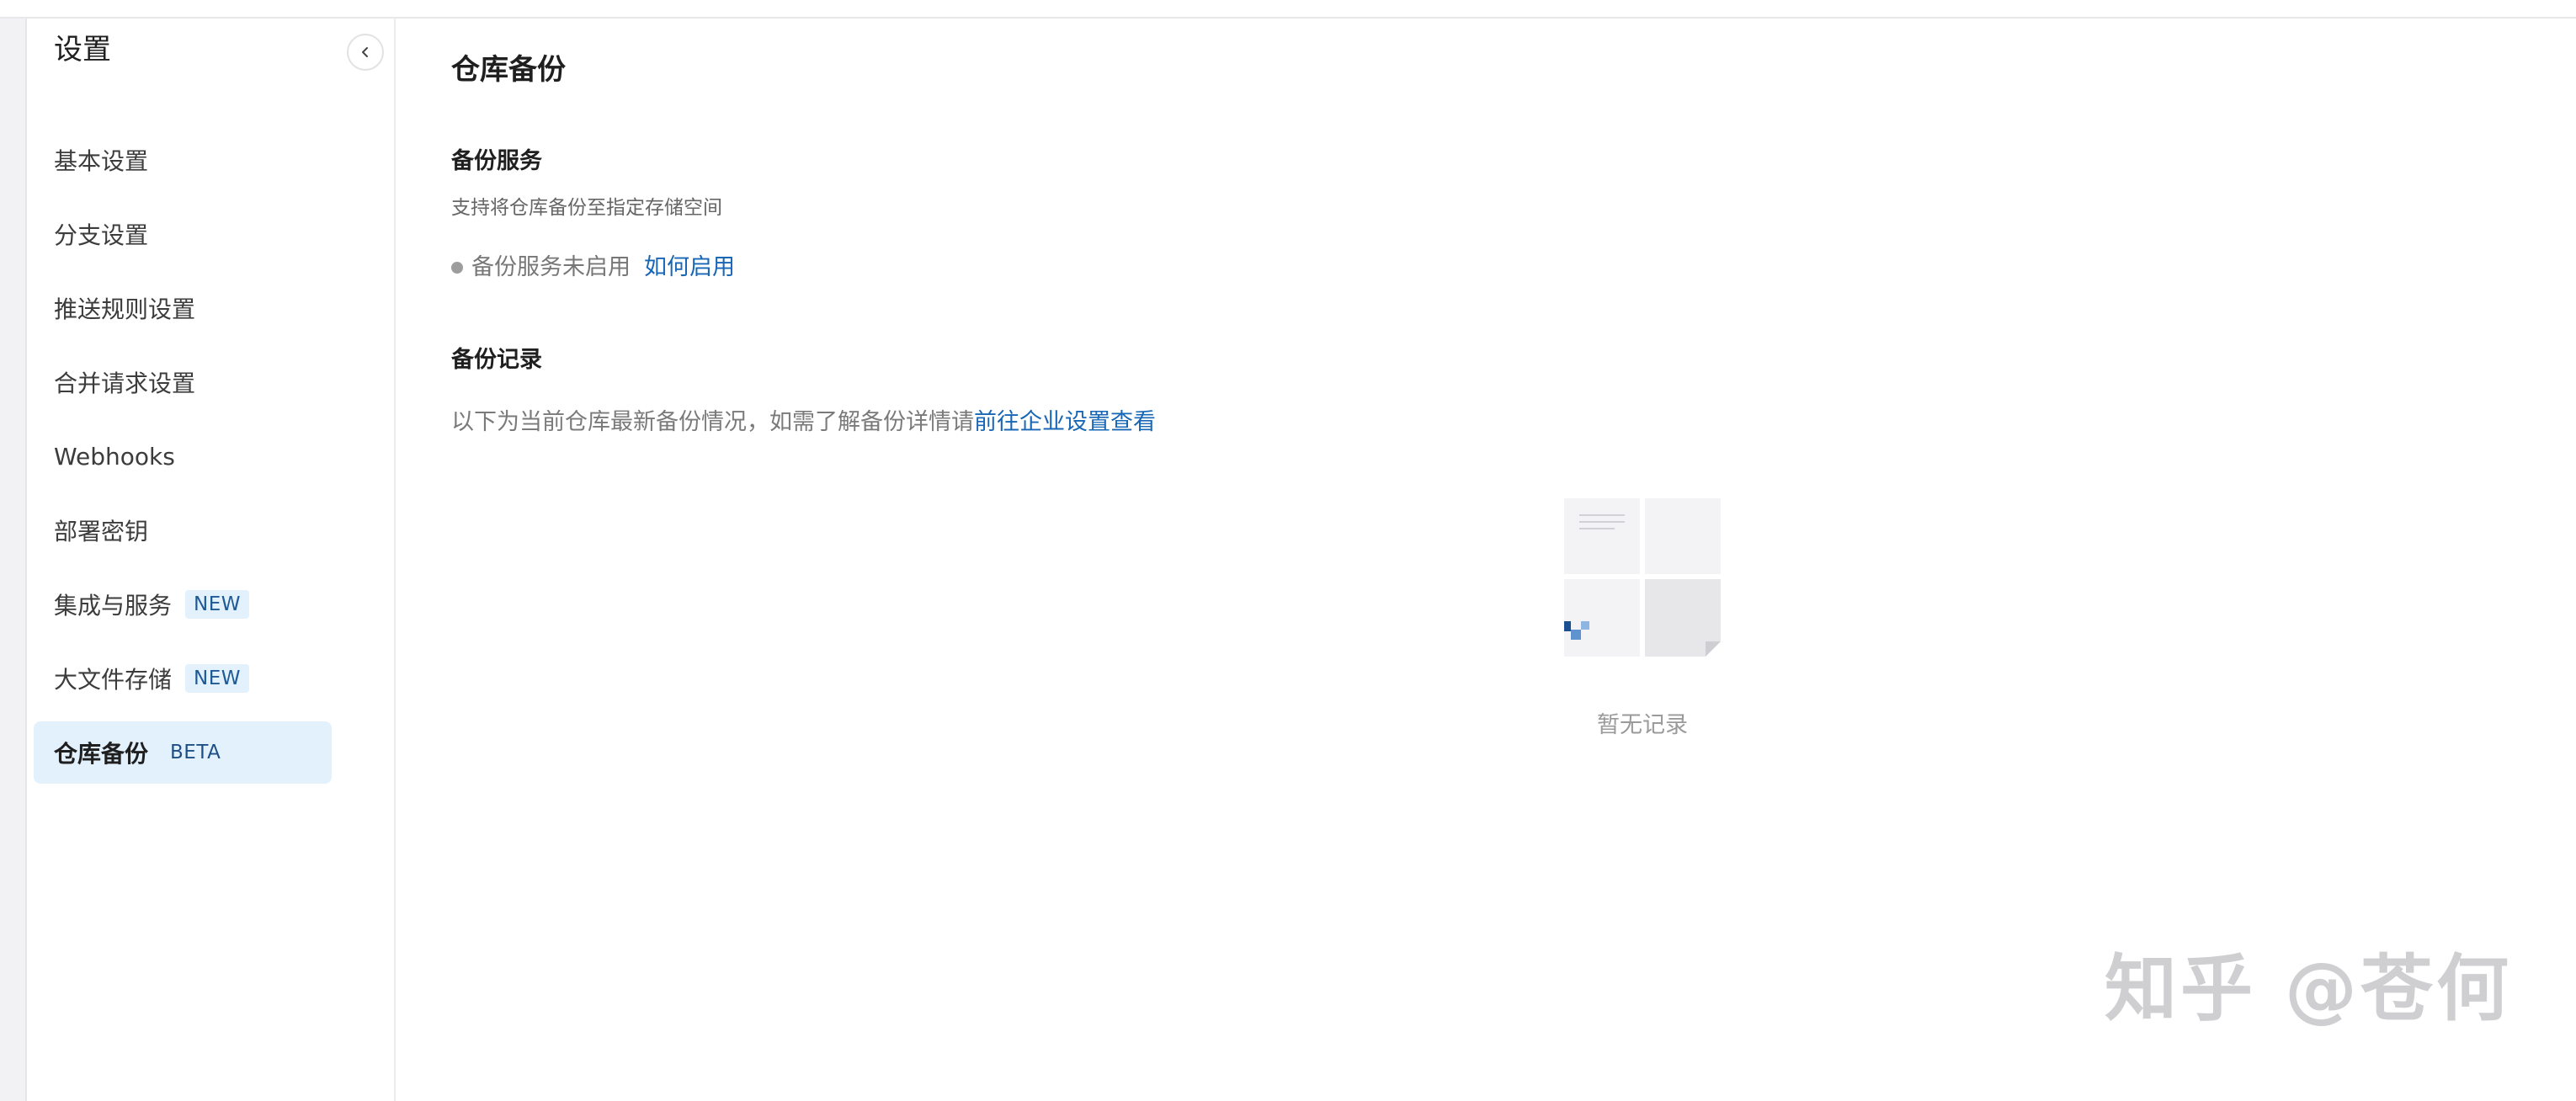 The height and width of the screenshot is (1101, 2576). Describe the element at coordinates (509, 70) in the screenshot. I see `page-title: 仓库备份` at that location.